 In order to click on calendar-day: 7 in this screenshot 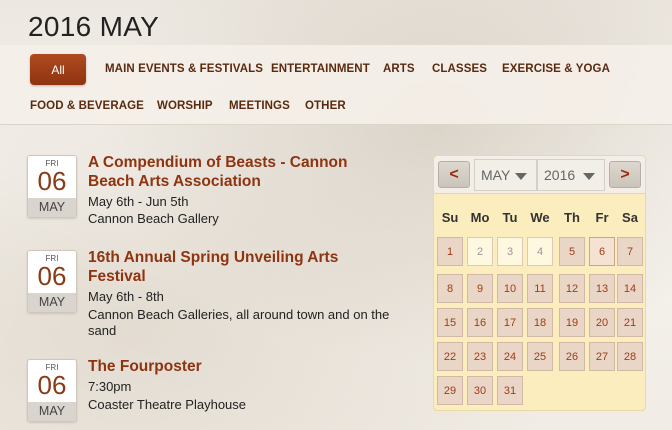, I will do `click(630, 251)`.